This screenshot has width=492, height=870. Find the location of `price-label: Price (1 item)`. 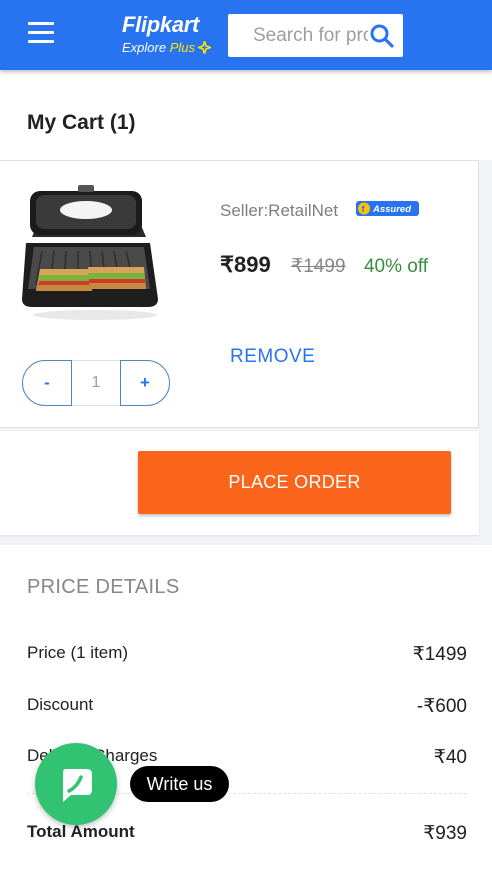

price-label: Price (1 item) is located at coordinates (78, 652).